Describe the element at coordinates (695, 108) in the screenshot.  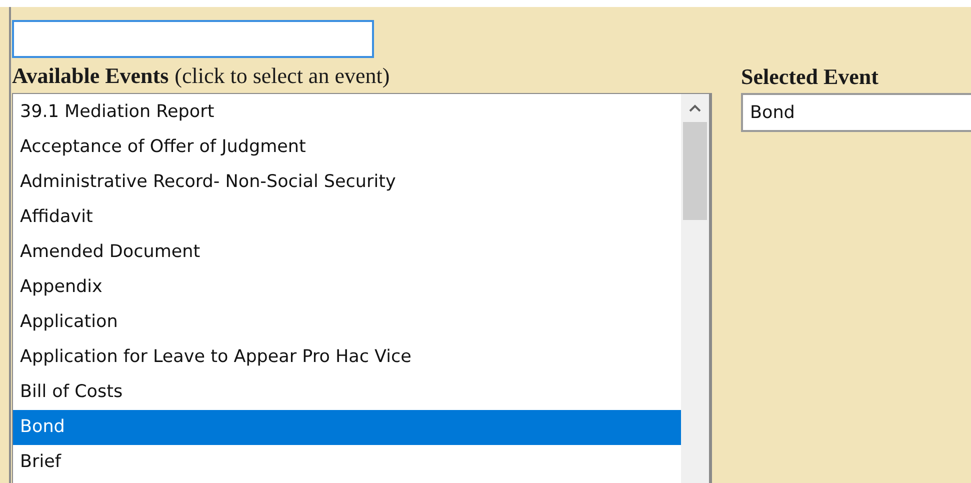
I see `scroll-up-icon` at that location.